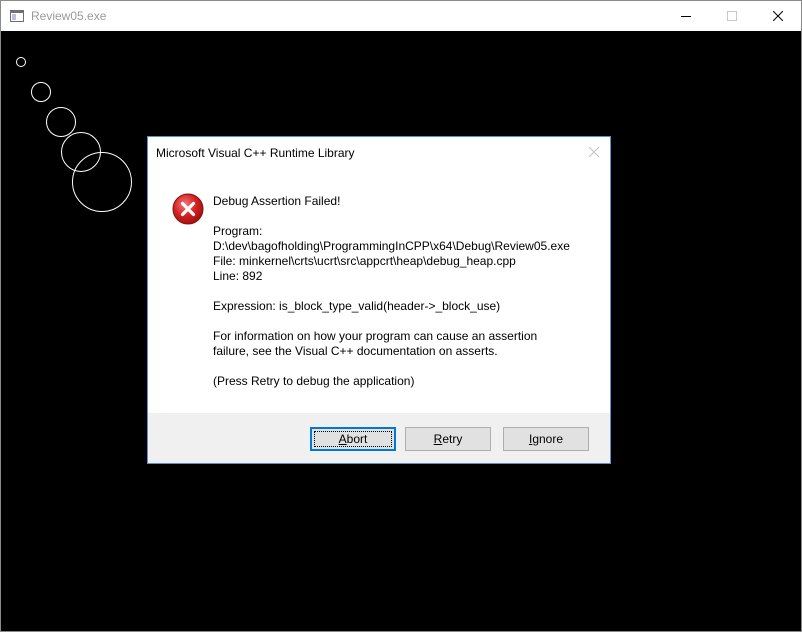 This screenshot has width=802, height=632. I want to click on program-label: Program:, so click(238, 231).